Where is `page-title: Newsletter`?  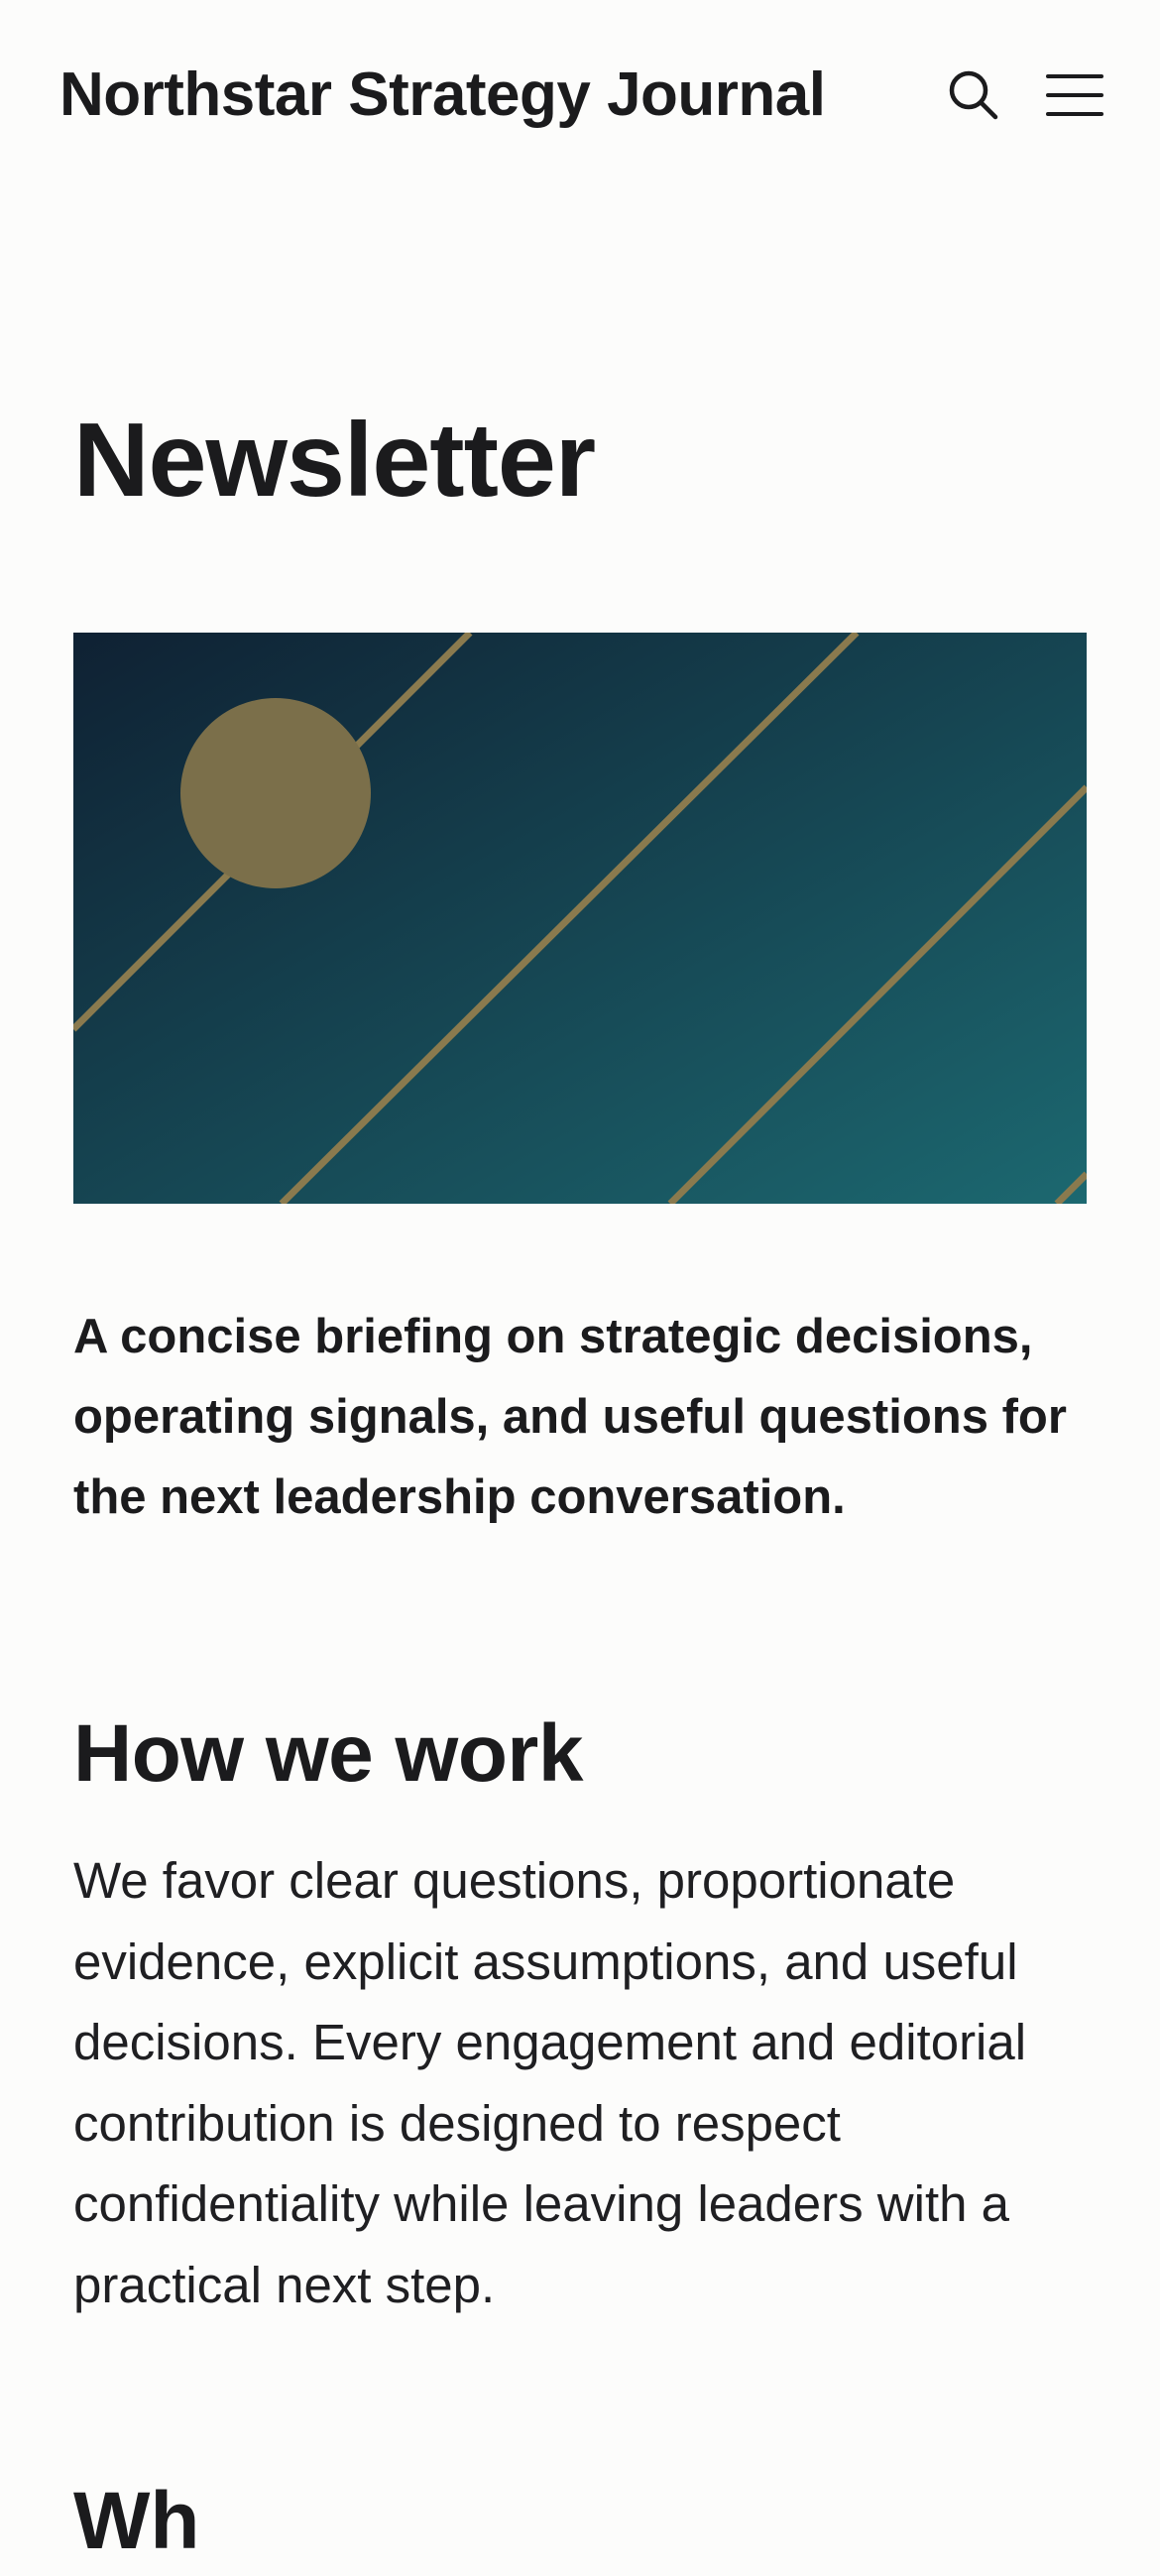 page-title: Newsletter is located at coordinates (334, 460).